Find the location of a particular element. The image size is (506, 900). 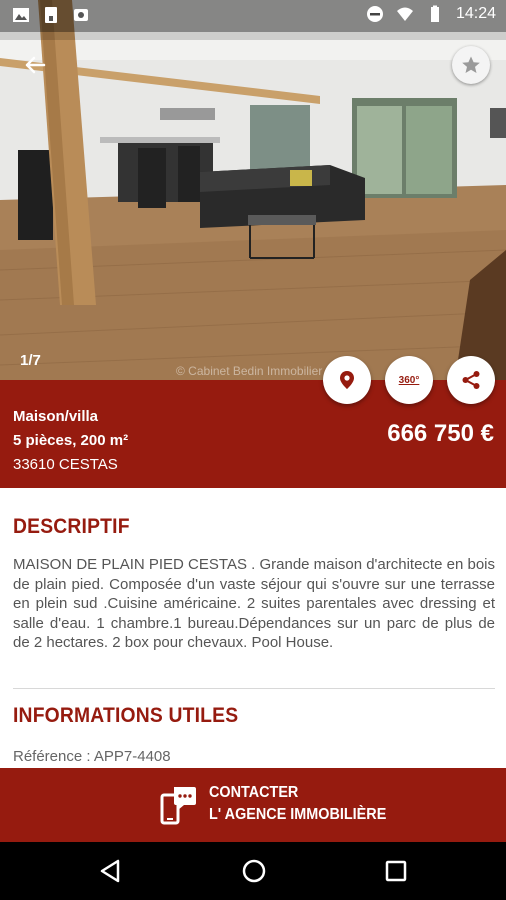

view-360-label: 360° is located at coordinates (409, 380).